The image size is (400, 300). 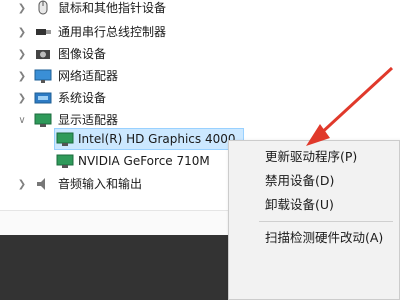 I want to click on menu-item-scan-hardware: 扫描检测硬件改动(A), so click(x=324, y=236).